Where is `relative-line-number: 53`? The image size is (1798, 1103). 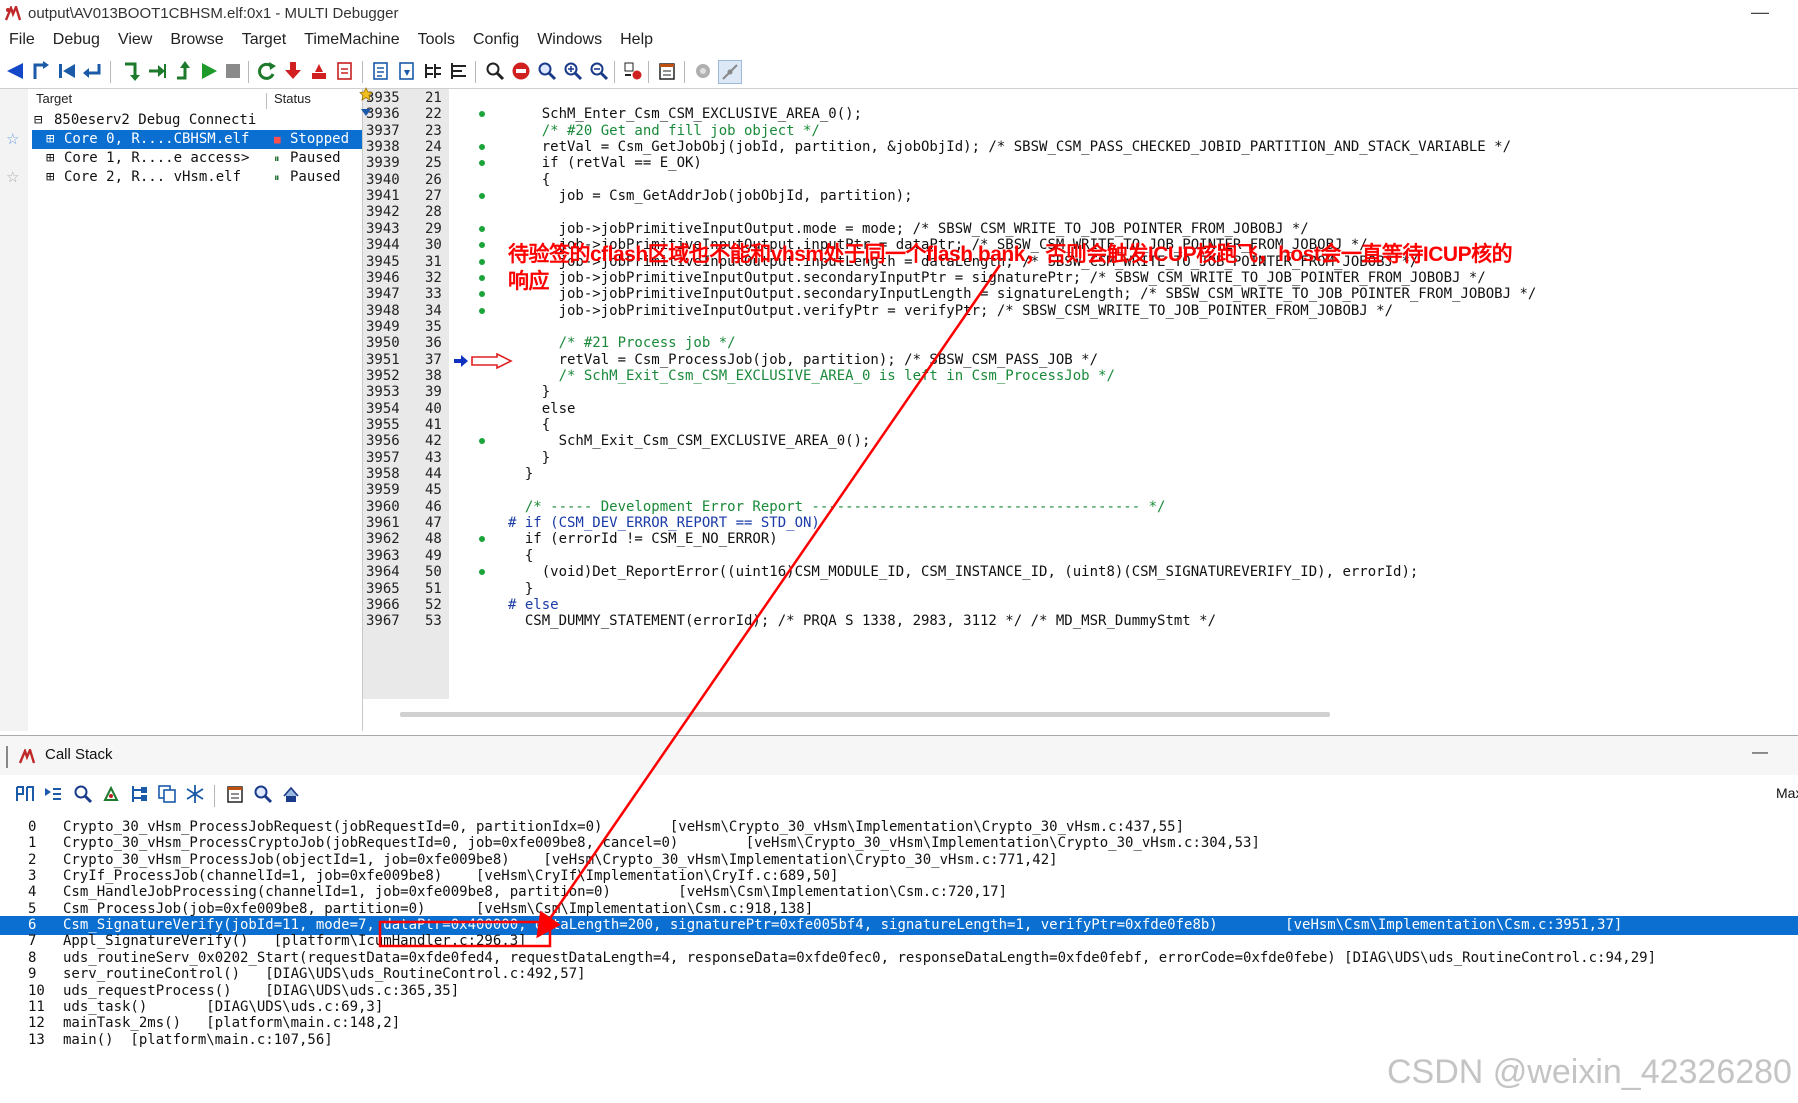
relative-line-number: 53 is located at coordinates (433, 621).